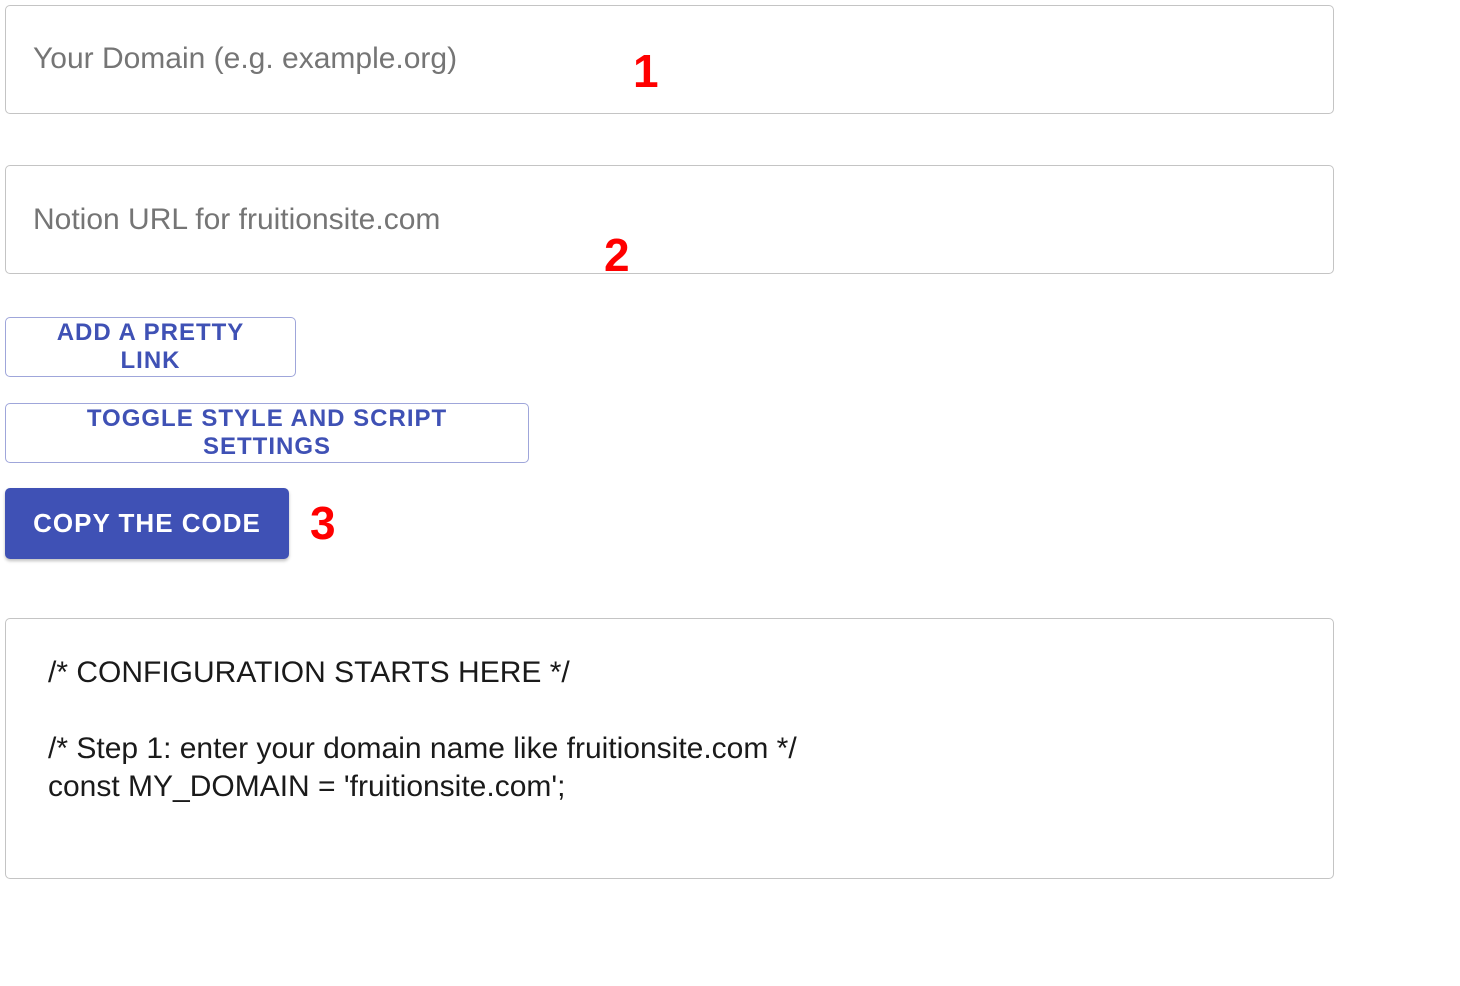 This screenshot has height=986, width=1460. Describe the element at coordinates (323, 523) in the screenshot. I see `annotation-3: 3` at that location.